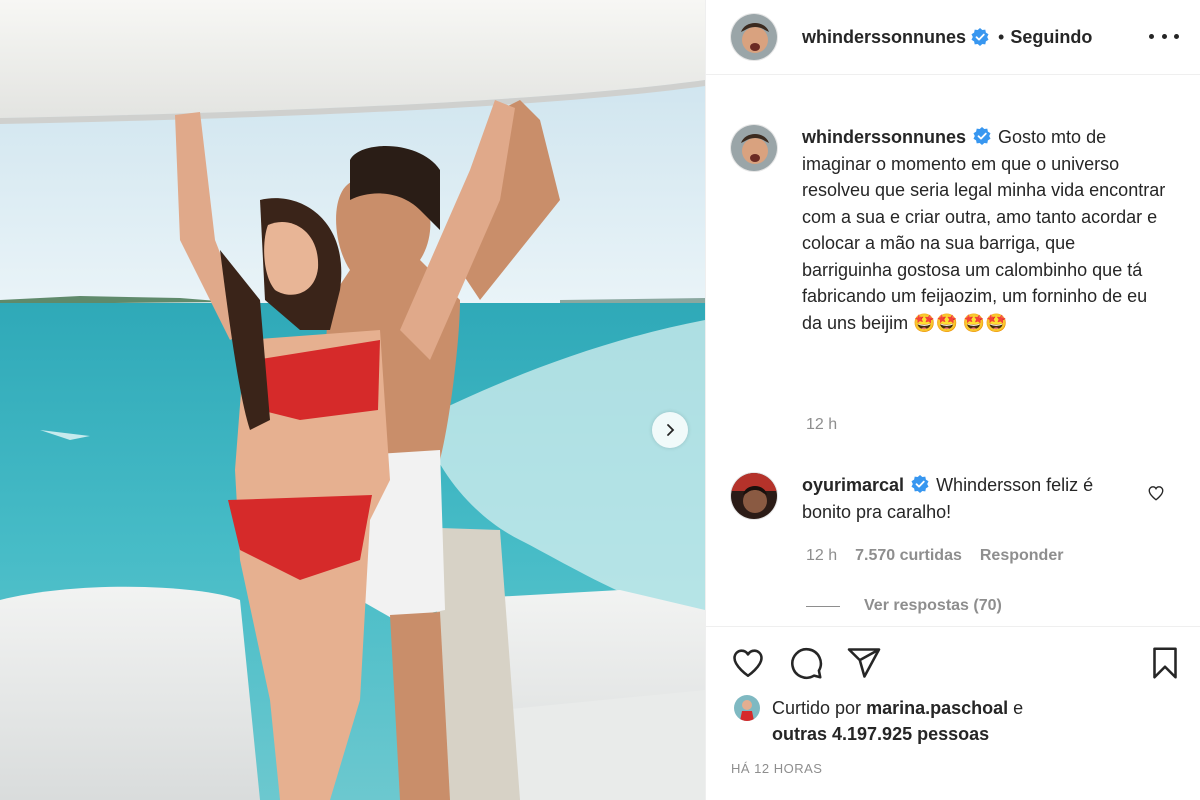 The width and height of the screenshot is (1200, 800). I want to click on avatar, so click(754, 37).